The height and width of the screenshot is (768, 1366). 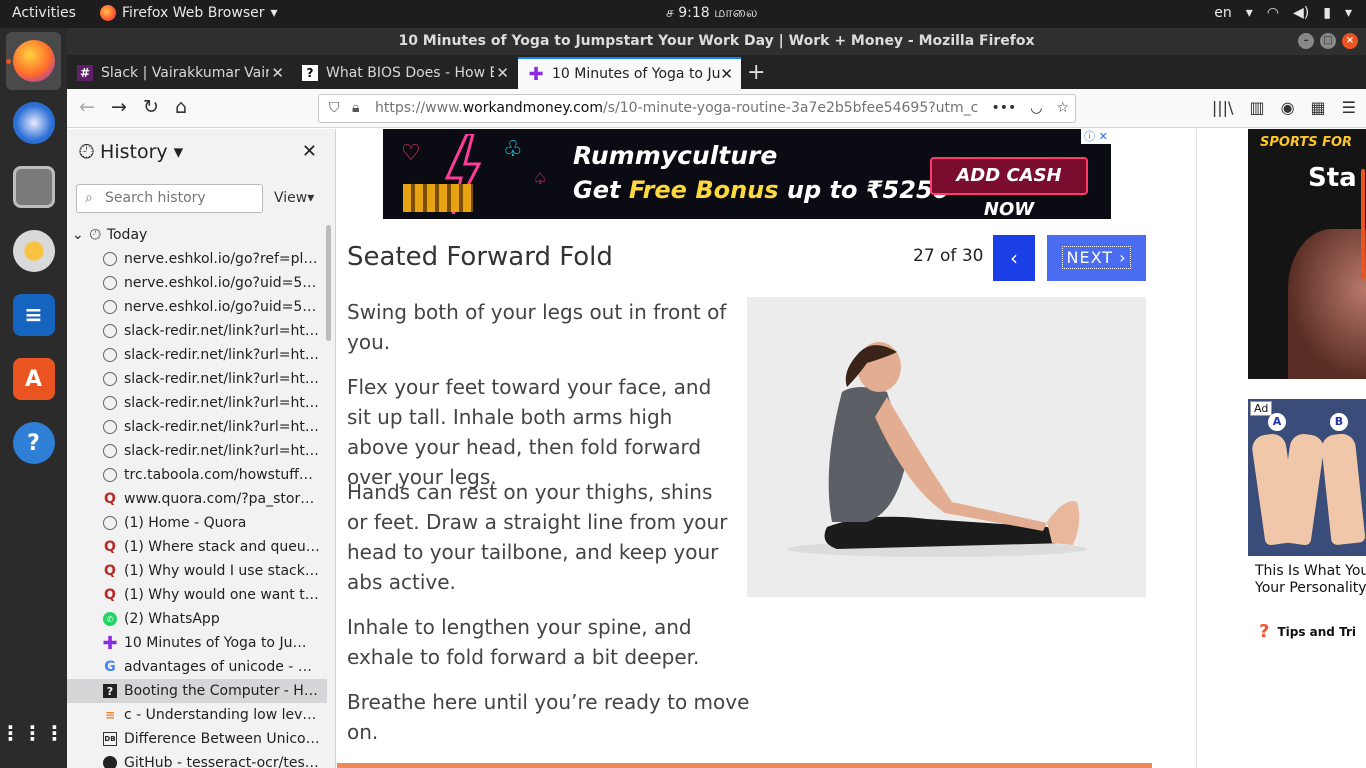 What do you see at coordinates (193, 13) in the screenshot?
I see `app-menu-label: Firefox Web Browser` at bounding box center [193, 13].